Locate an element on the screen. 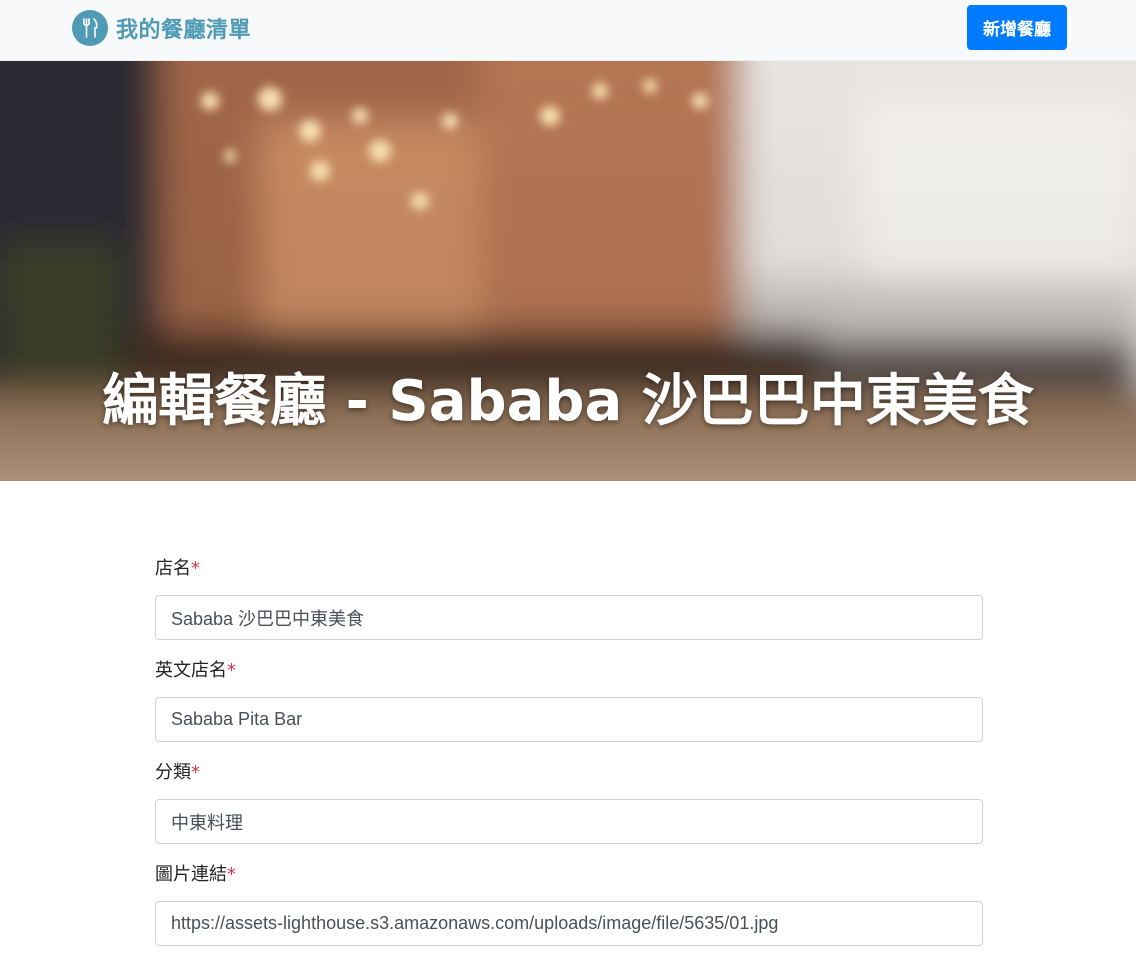 The width and height of the screenshot is (1136, 972). image-url-label: 圖片連結* is located at coordinates (195, 874).